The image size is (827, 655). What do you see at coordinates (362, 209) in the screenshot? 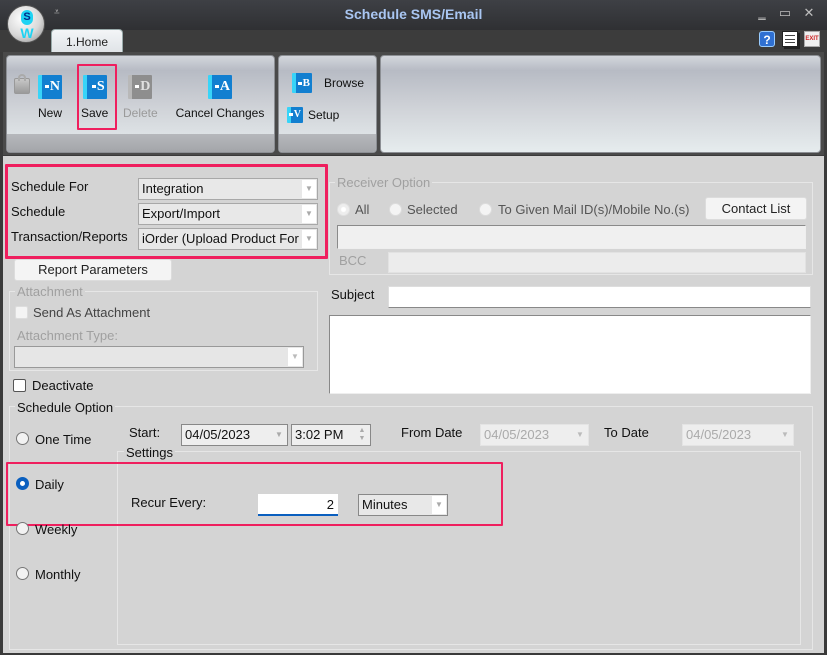
I see `receiver-all-label: All` at bounding box center [362, 209].